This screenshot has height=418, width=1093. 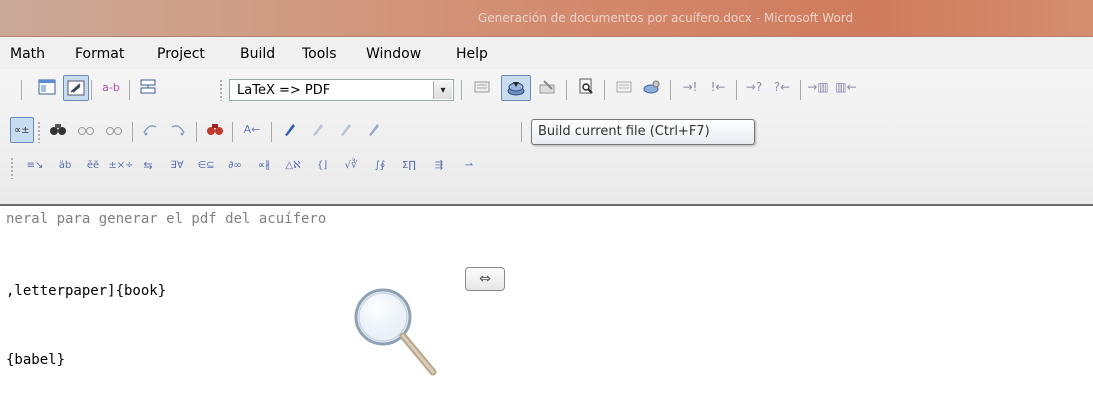 What do you see at coordinates (257, 54) in the screenshot?
I see `menu-build: Build` at bounding box center [257, 54].